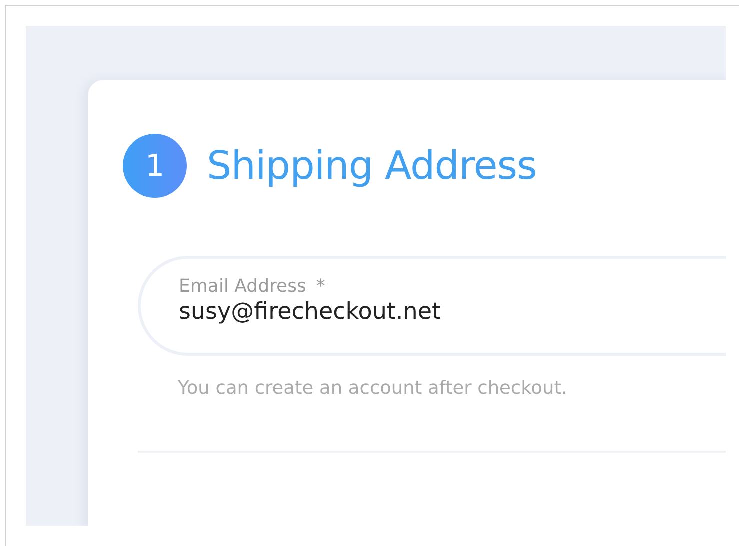 This screenshot has height=546, width=739. I want to click on email-field: Email Address * susy@firecheckout.net, so click(432, 306).